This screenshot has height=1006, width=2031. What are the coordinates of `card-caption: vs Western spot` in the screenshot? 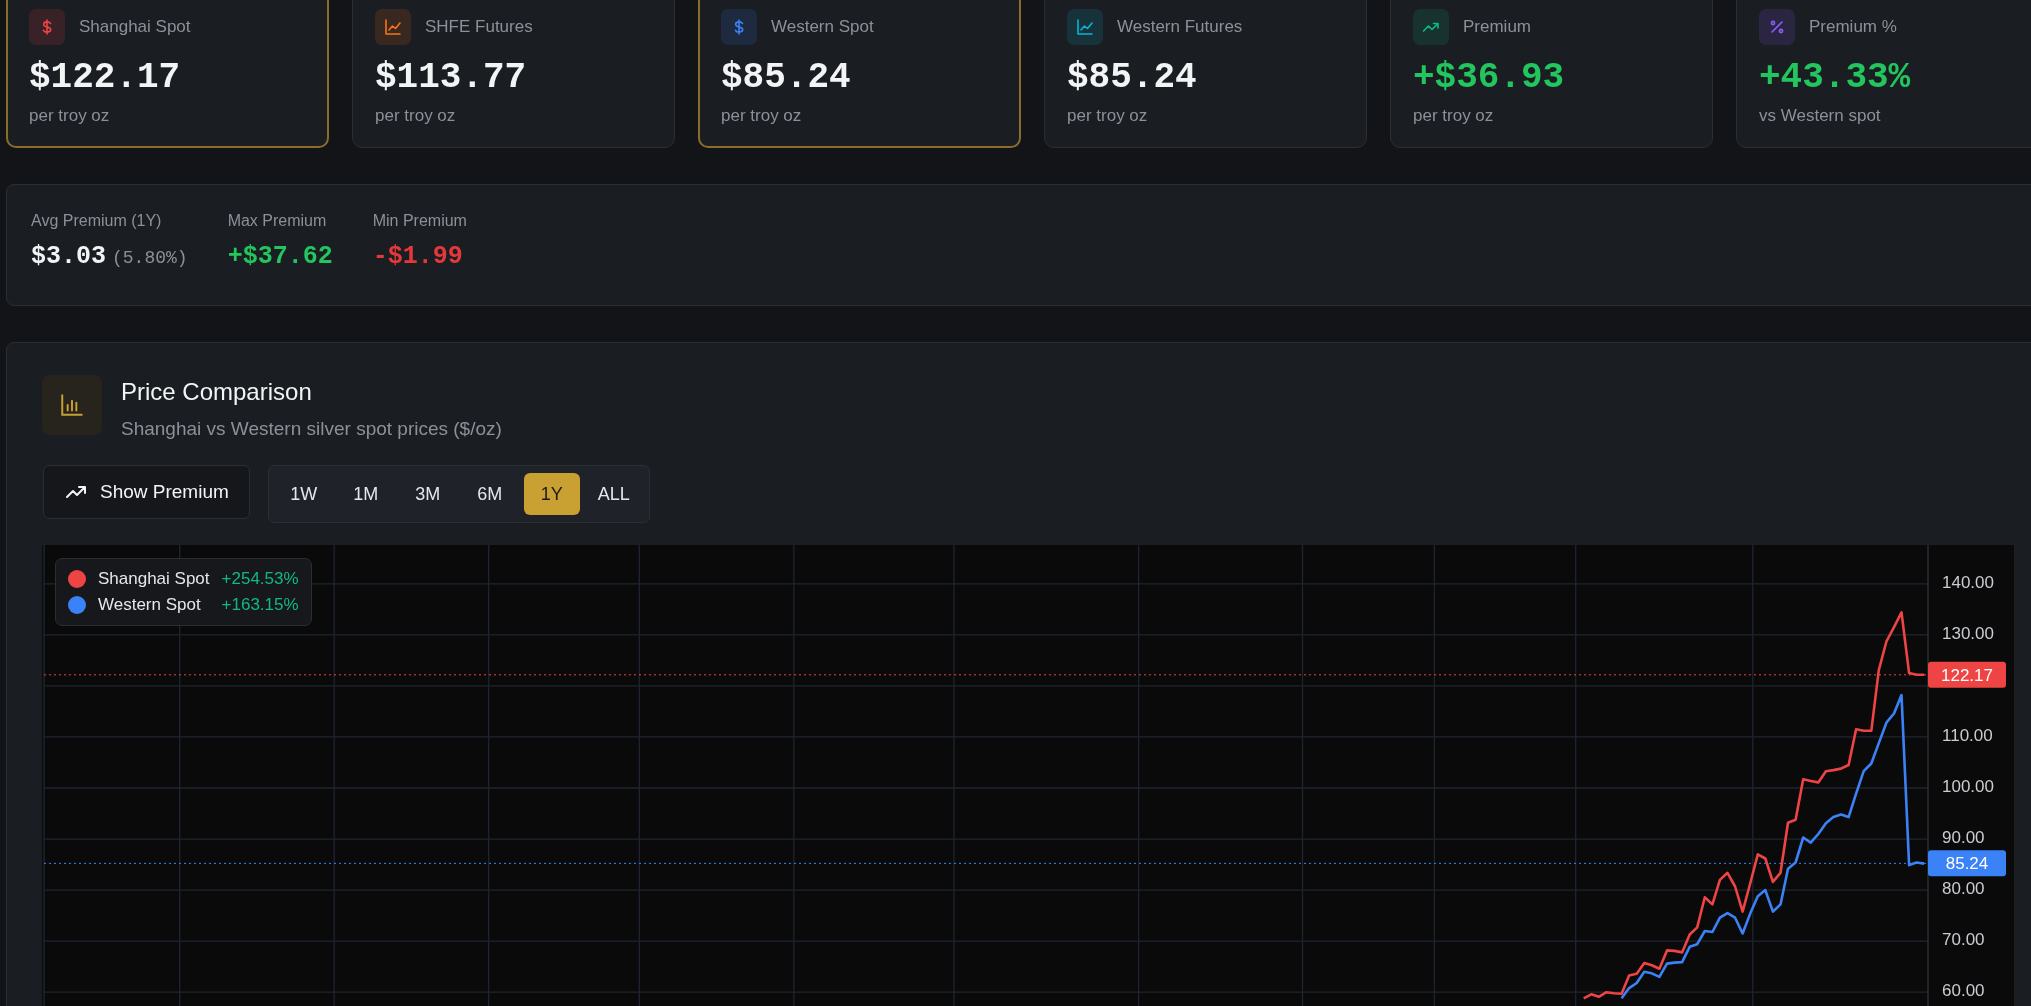 It's located at (1820, 116).